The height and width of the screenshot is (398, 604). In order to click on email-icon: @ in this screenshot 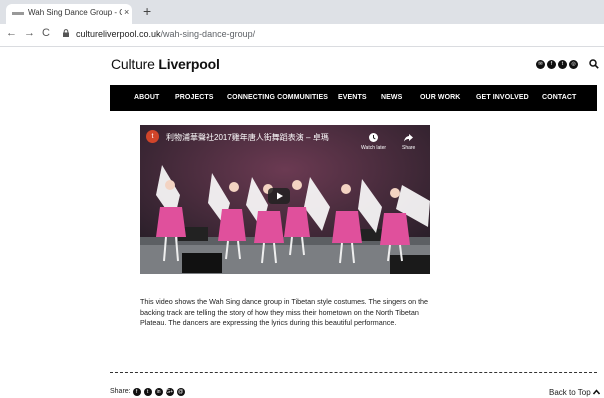, I will do `click(180, 392)`.